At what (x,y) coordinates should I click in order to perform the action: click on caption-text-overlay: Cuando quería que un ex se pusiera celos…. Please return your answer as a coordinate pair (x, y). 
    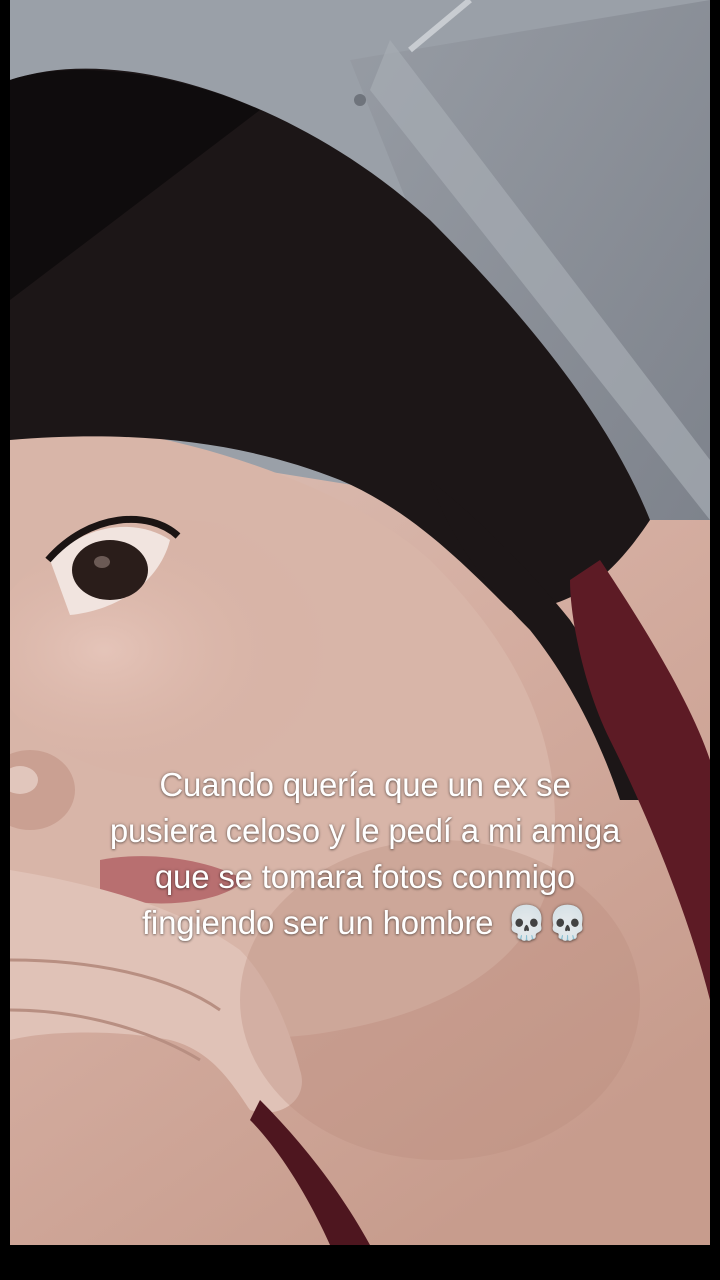
    Looking at the image, I should click on (365, 854).